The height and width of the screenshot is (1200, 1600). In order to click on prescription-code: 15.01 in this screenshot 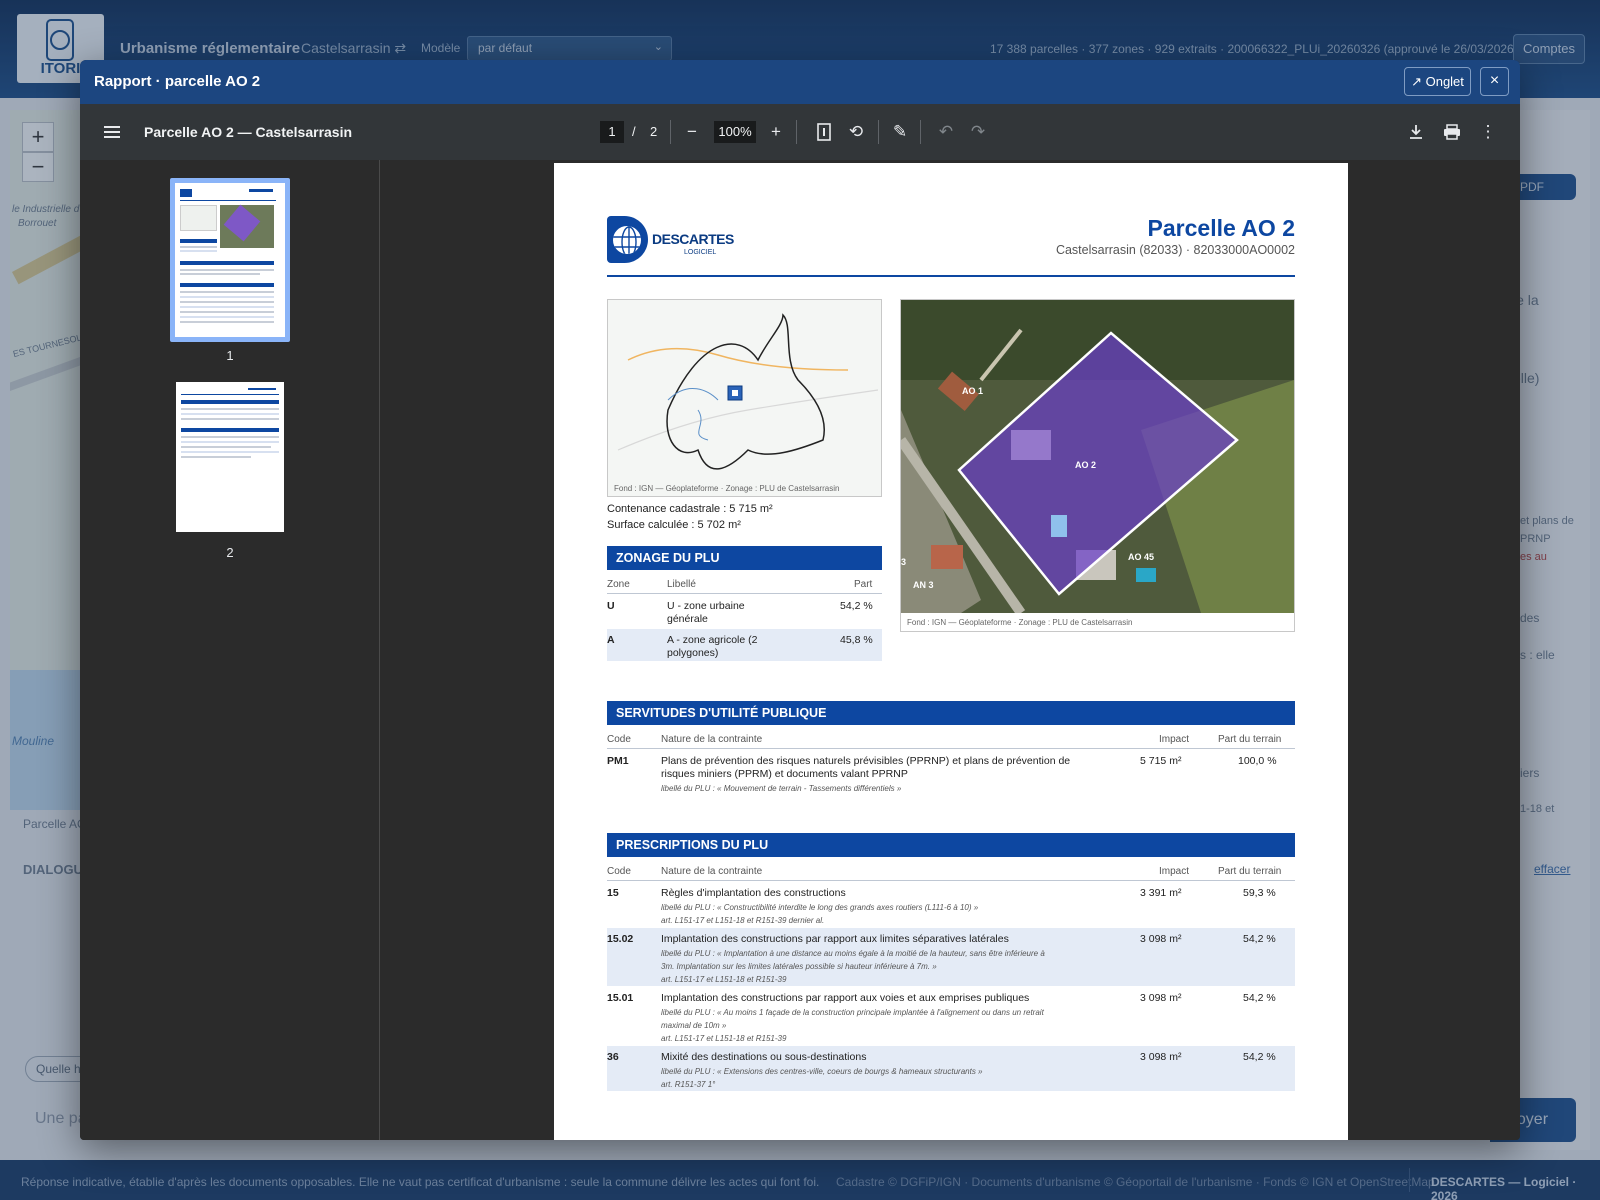, I will do `click(620, 998)`.